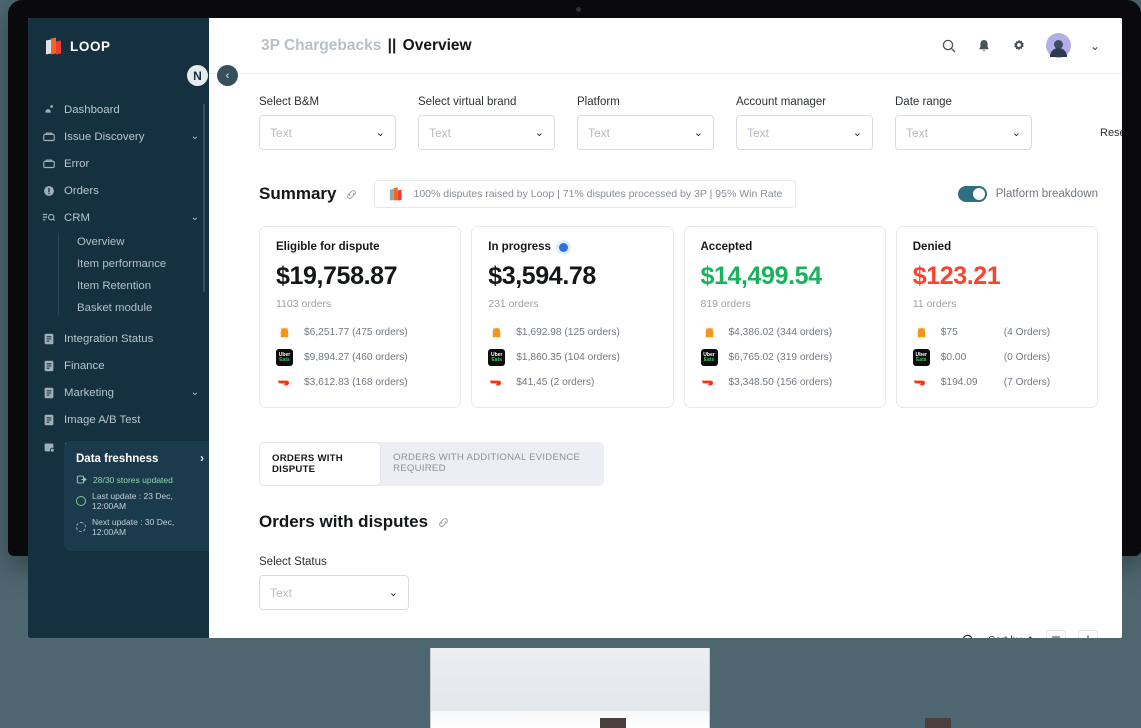 This screenshot has height=728, width=1141. What do you see at coordinates (49, 217) in the screenshot?
I see `crm-icon` at bounding box center [49, 217].